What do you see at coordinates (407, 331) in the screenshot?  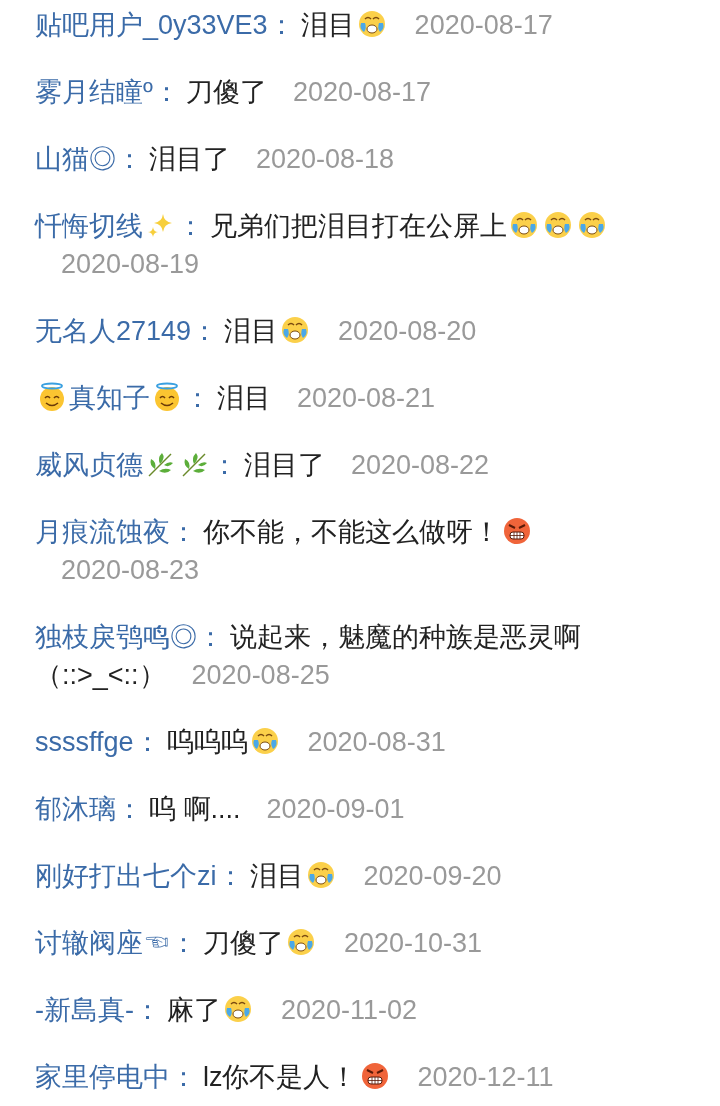 I see `comment-date: 2020-08-20` at bounding box center [407, 331].